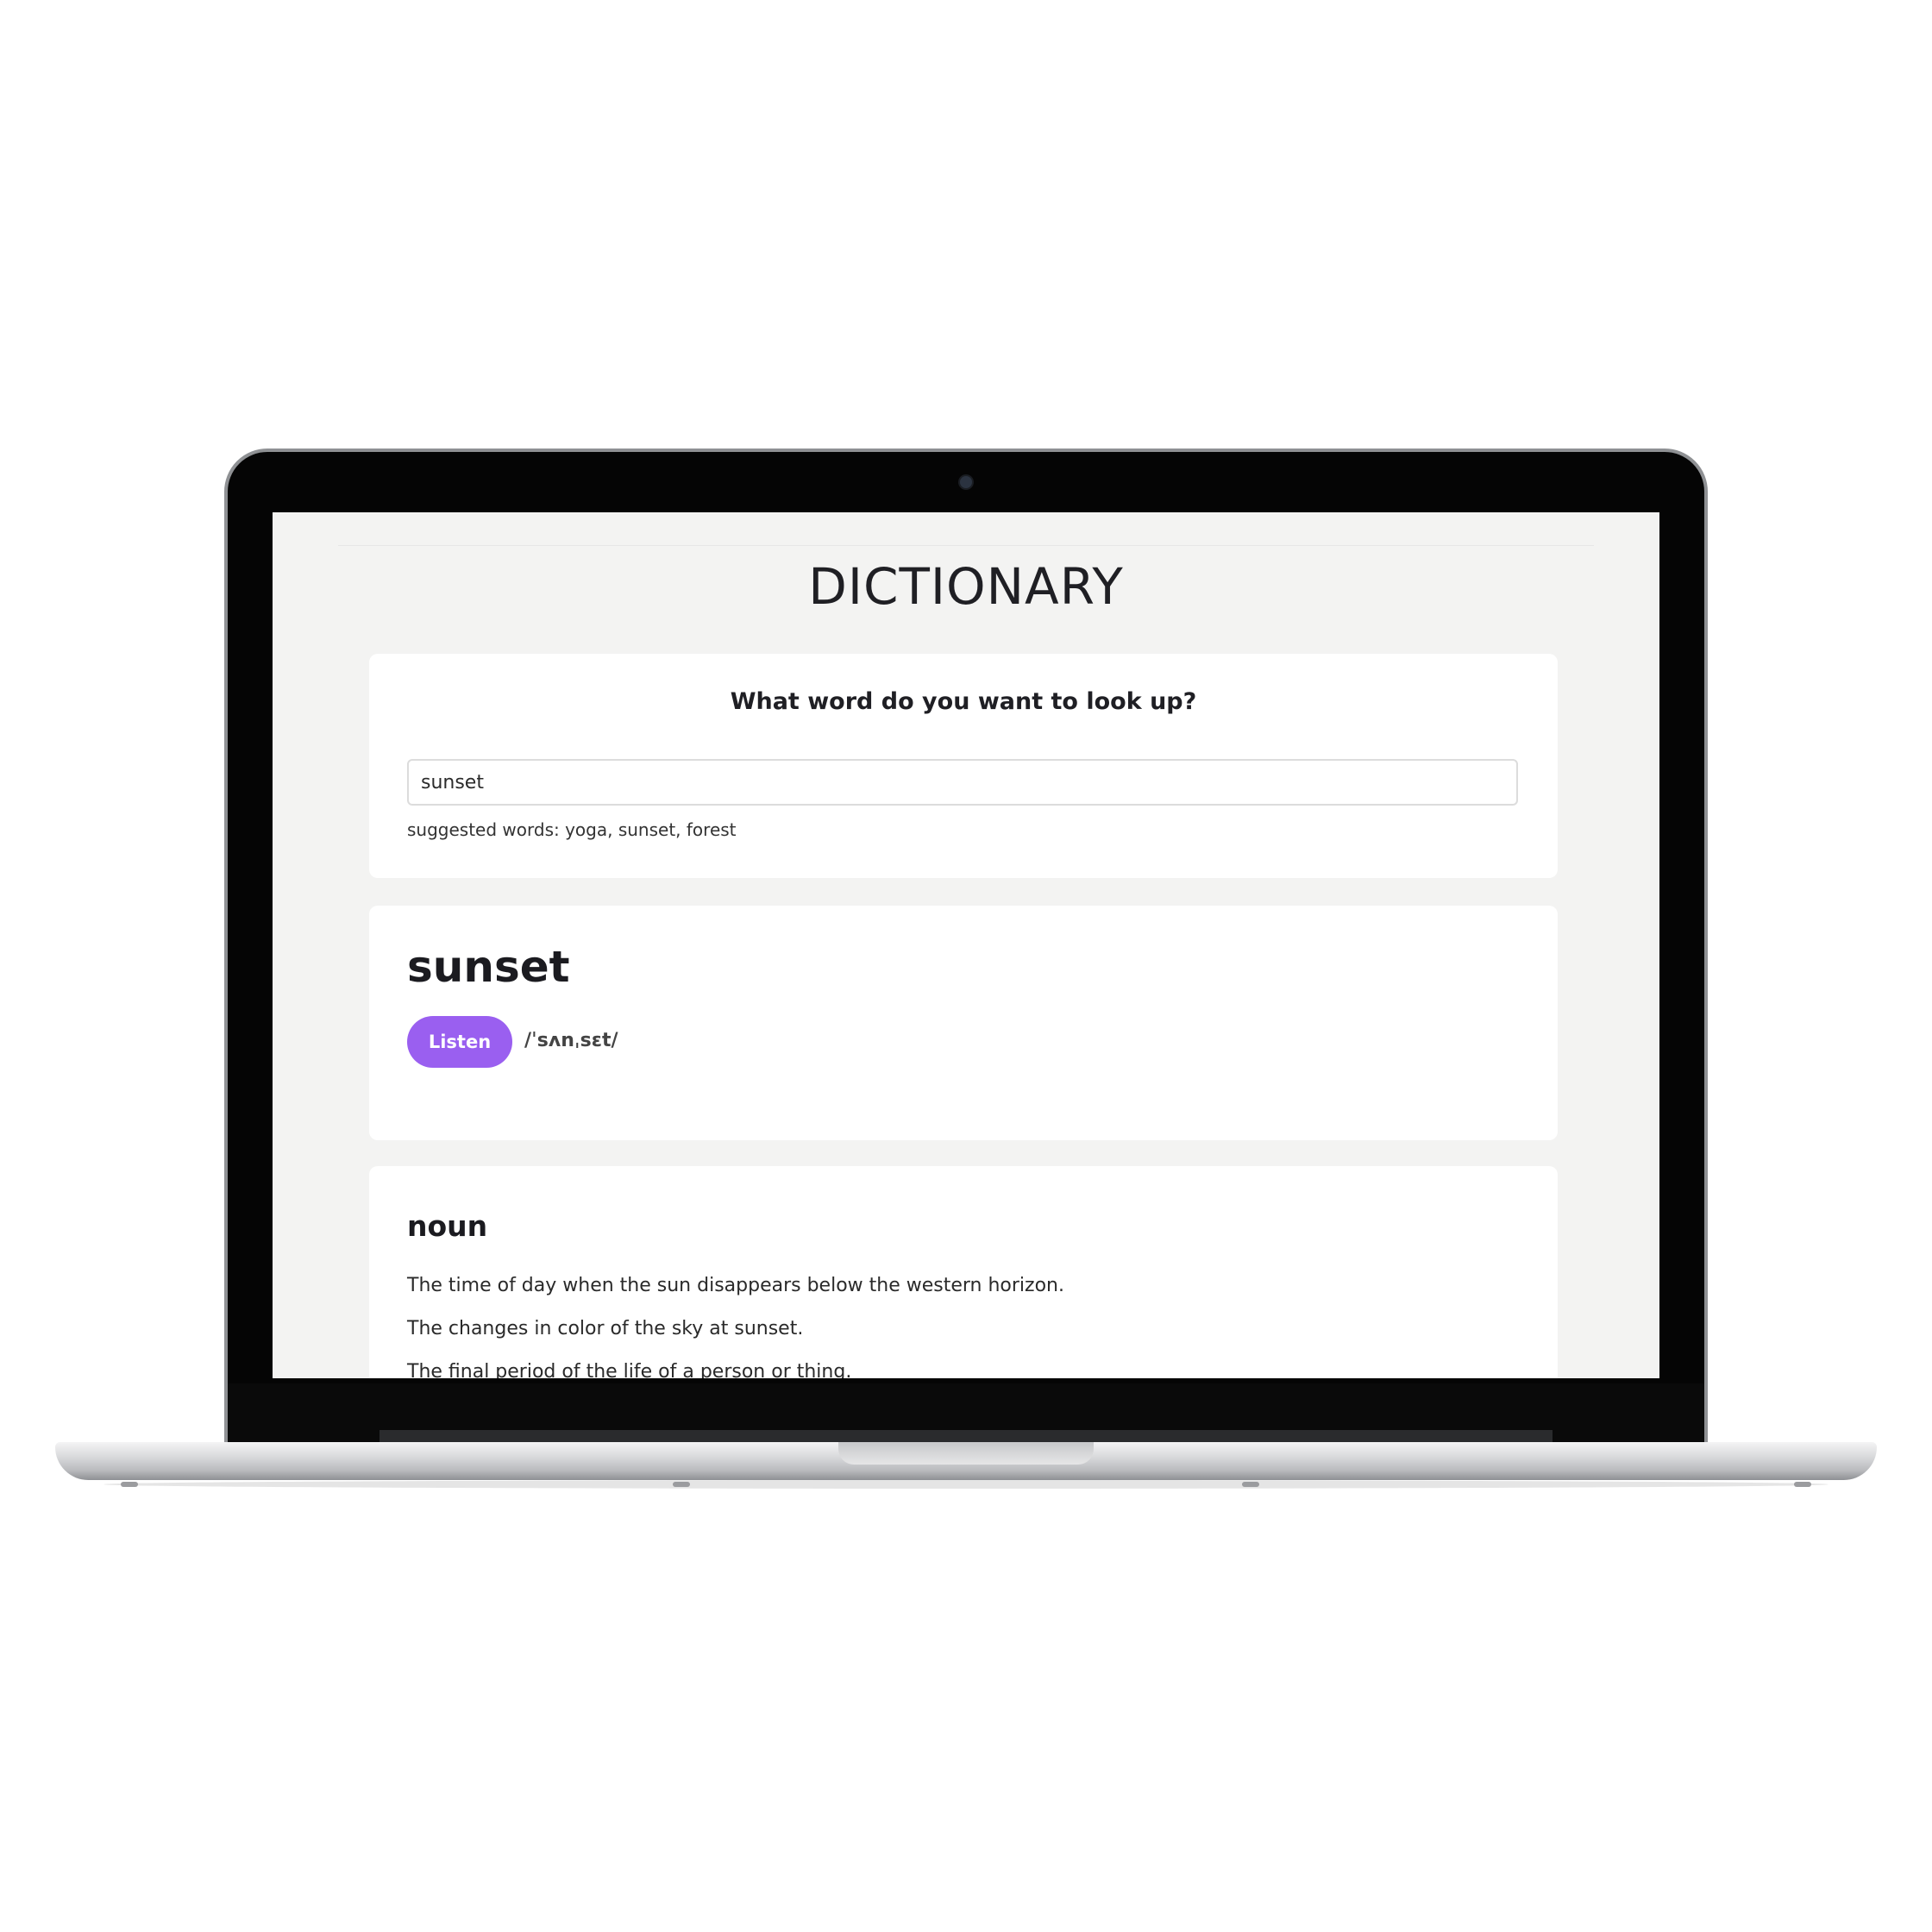  Describe the element at coordinates (966, 586) in the screenshot. I see `page-title: DICTIONARY` at that location.